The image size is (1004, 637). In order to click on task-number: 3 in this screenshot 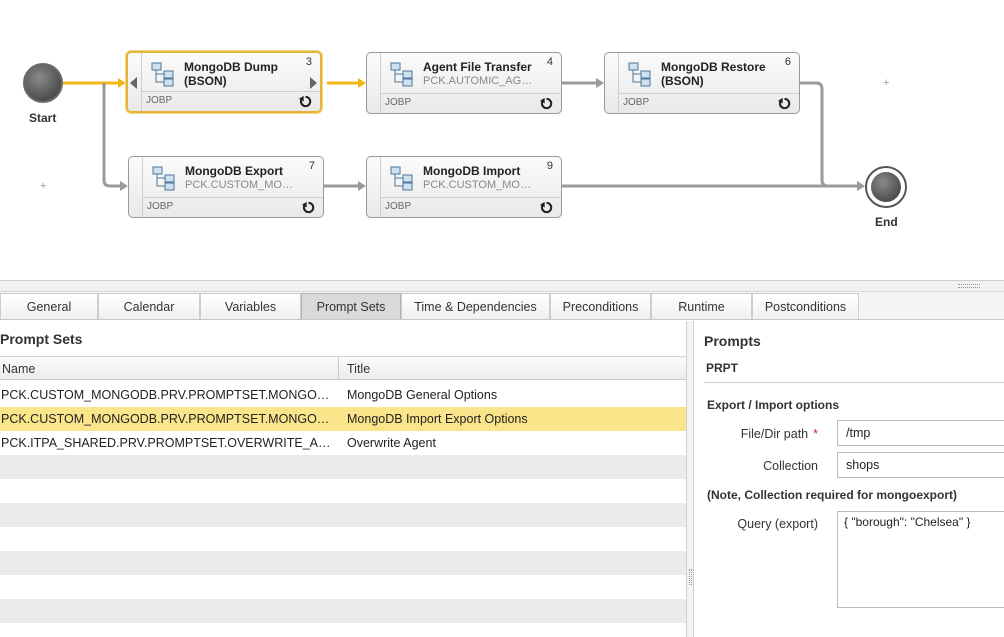, I will do `click(308, 62)`.